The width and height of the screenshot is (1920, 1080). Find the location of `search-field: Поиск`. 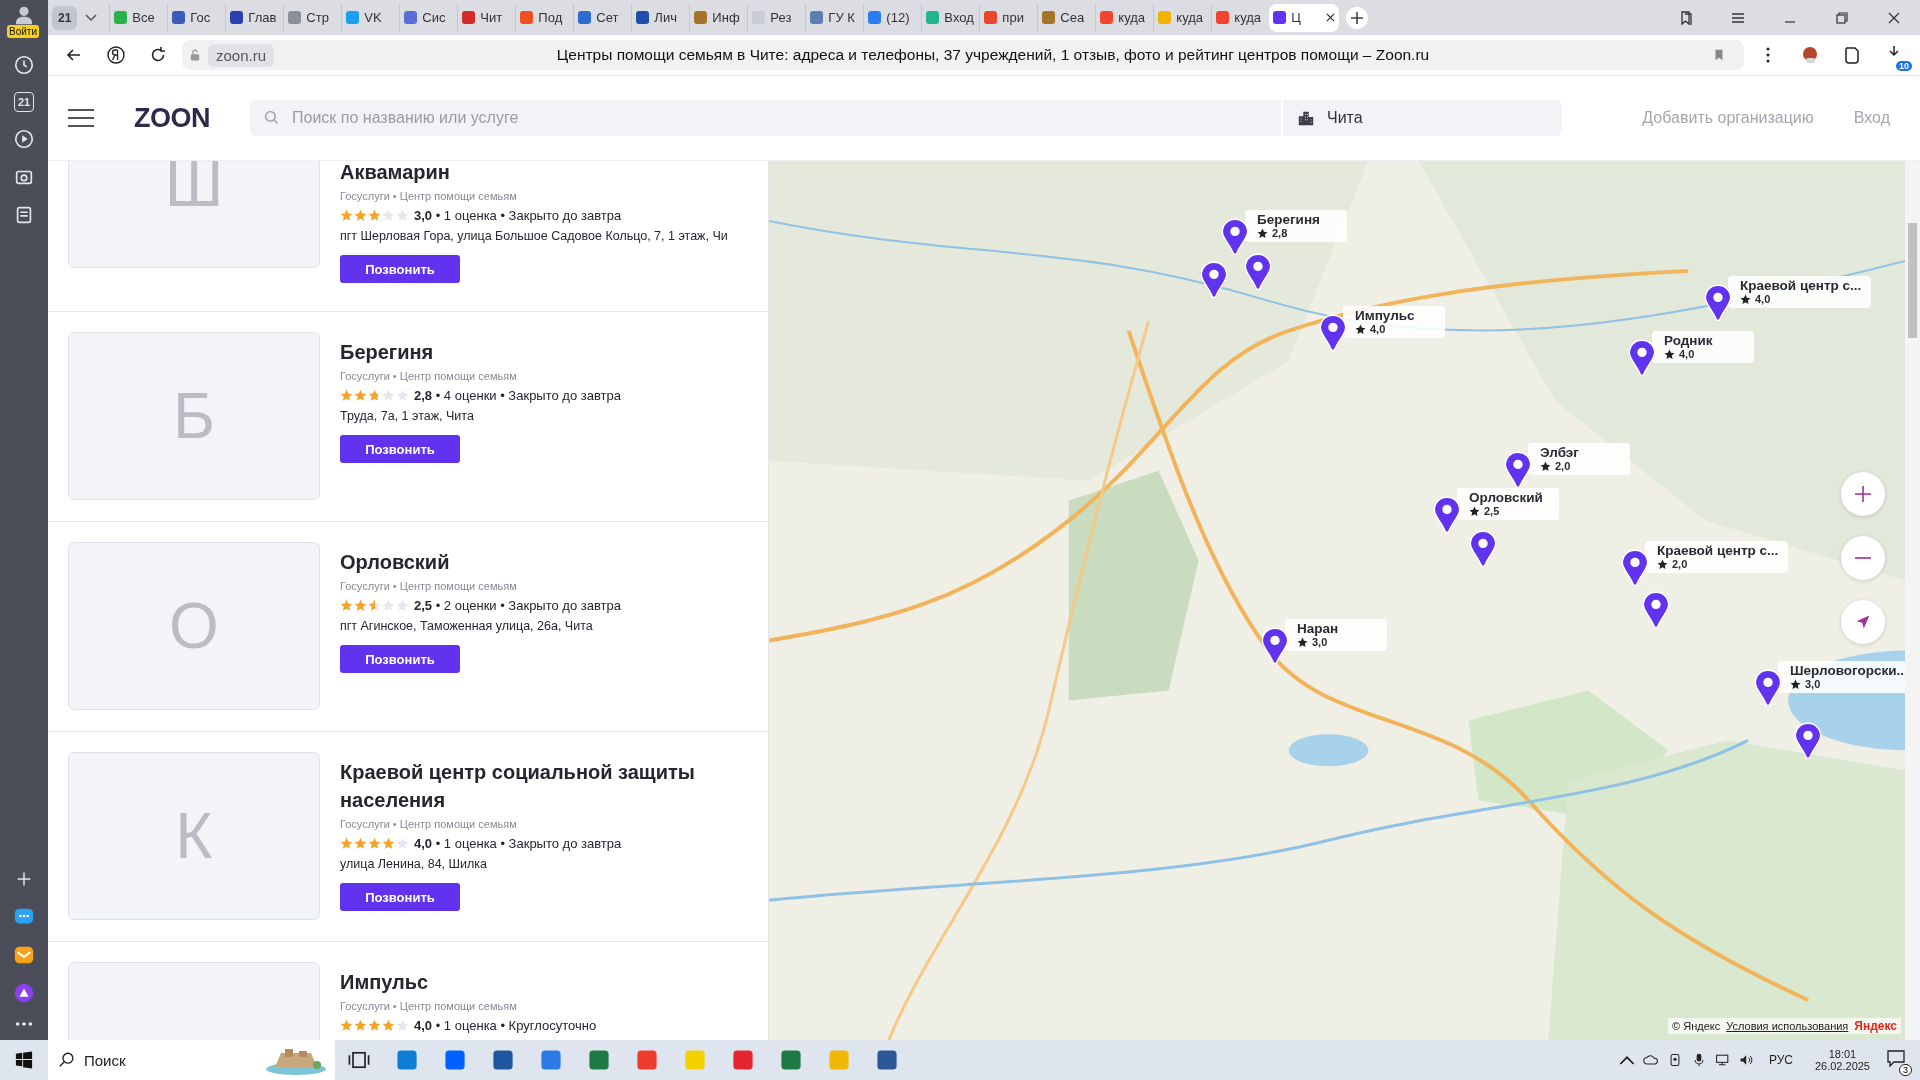

search-field: Поиск is located at coordinates (191, 1060).